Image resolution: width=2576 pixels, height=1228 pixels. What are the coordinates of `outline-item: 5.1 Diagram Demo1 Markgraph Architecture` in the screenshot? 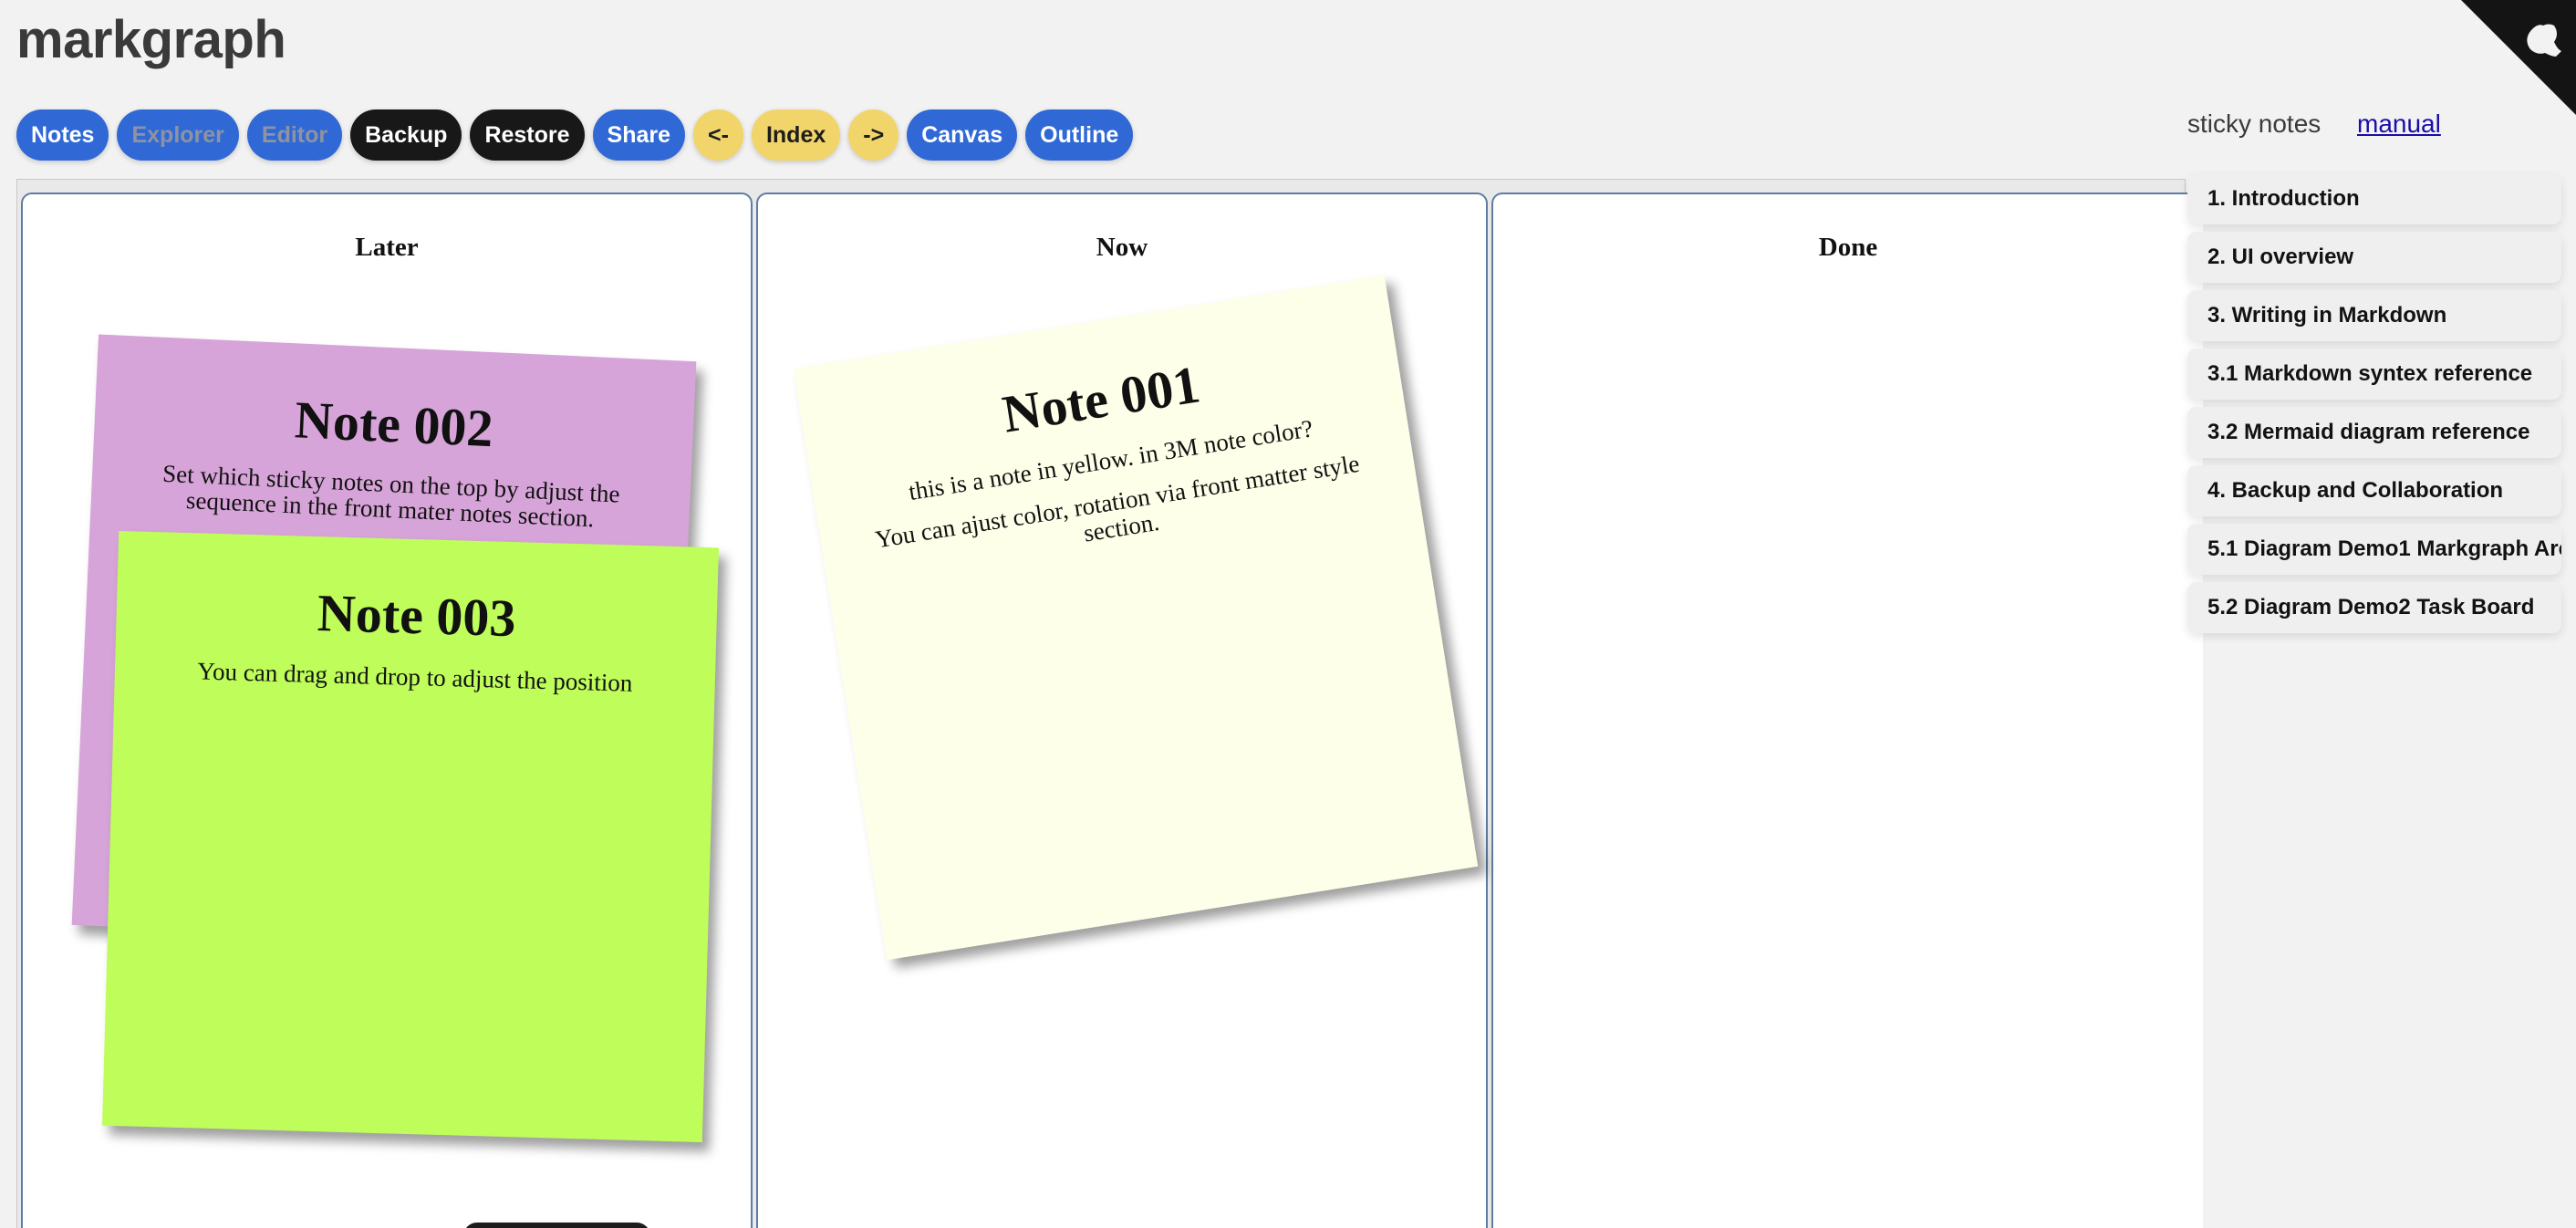 It's located at (2374, 549).